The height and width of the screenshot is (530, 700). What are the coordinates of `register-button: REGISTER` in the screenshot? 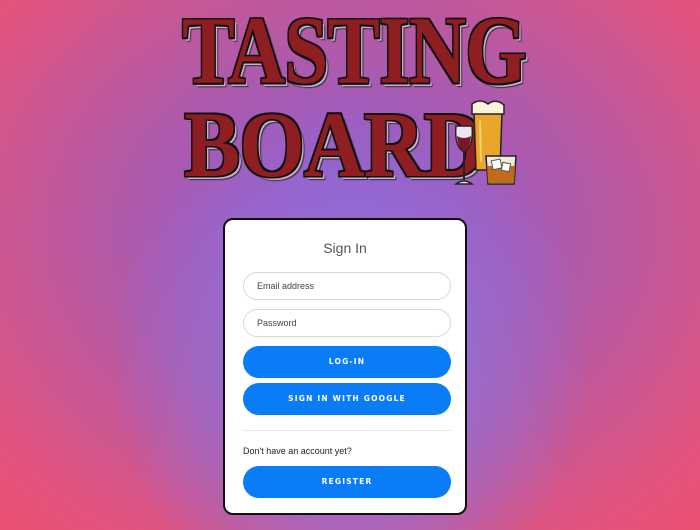 It's located at (347, 482).